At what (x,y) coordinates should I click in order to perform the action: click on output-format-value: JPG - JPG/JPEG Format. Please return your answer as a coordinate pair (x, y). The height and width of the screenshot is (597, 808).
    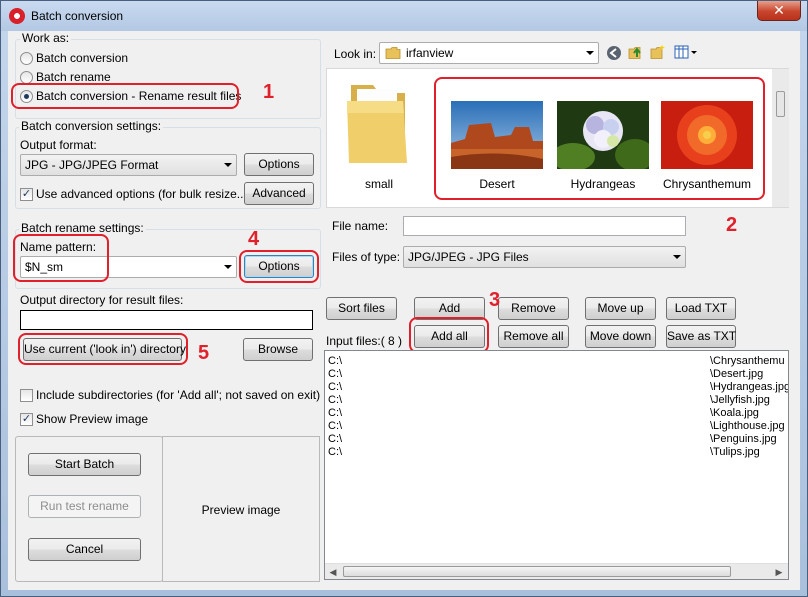
    Looking at the image, I should click on (92, 165).